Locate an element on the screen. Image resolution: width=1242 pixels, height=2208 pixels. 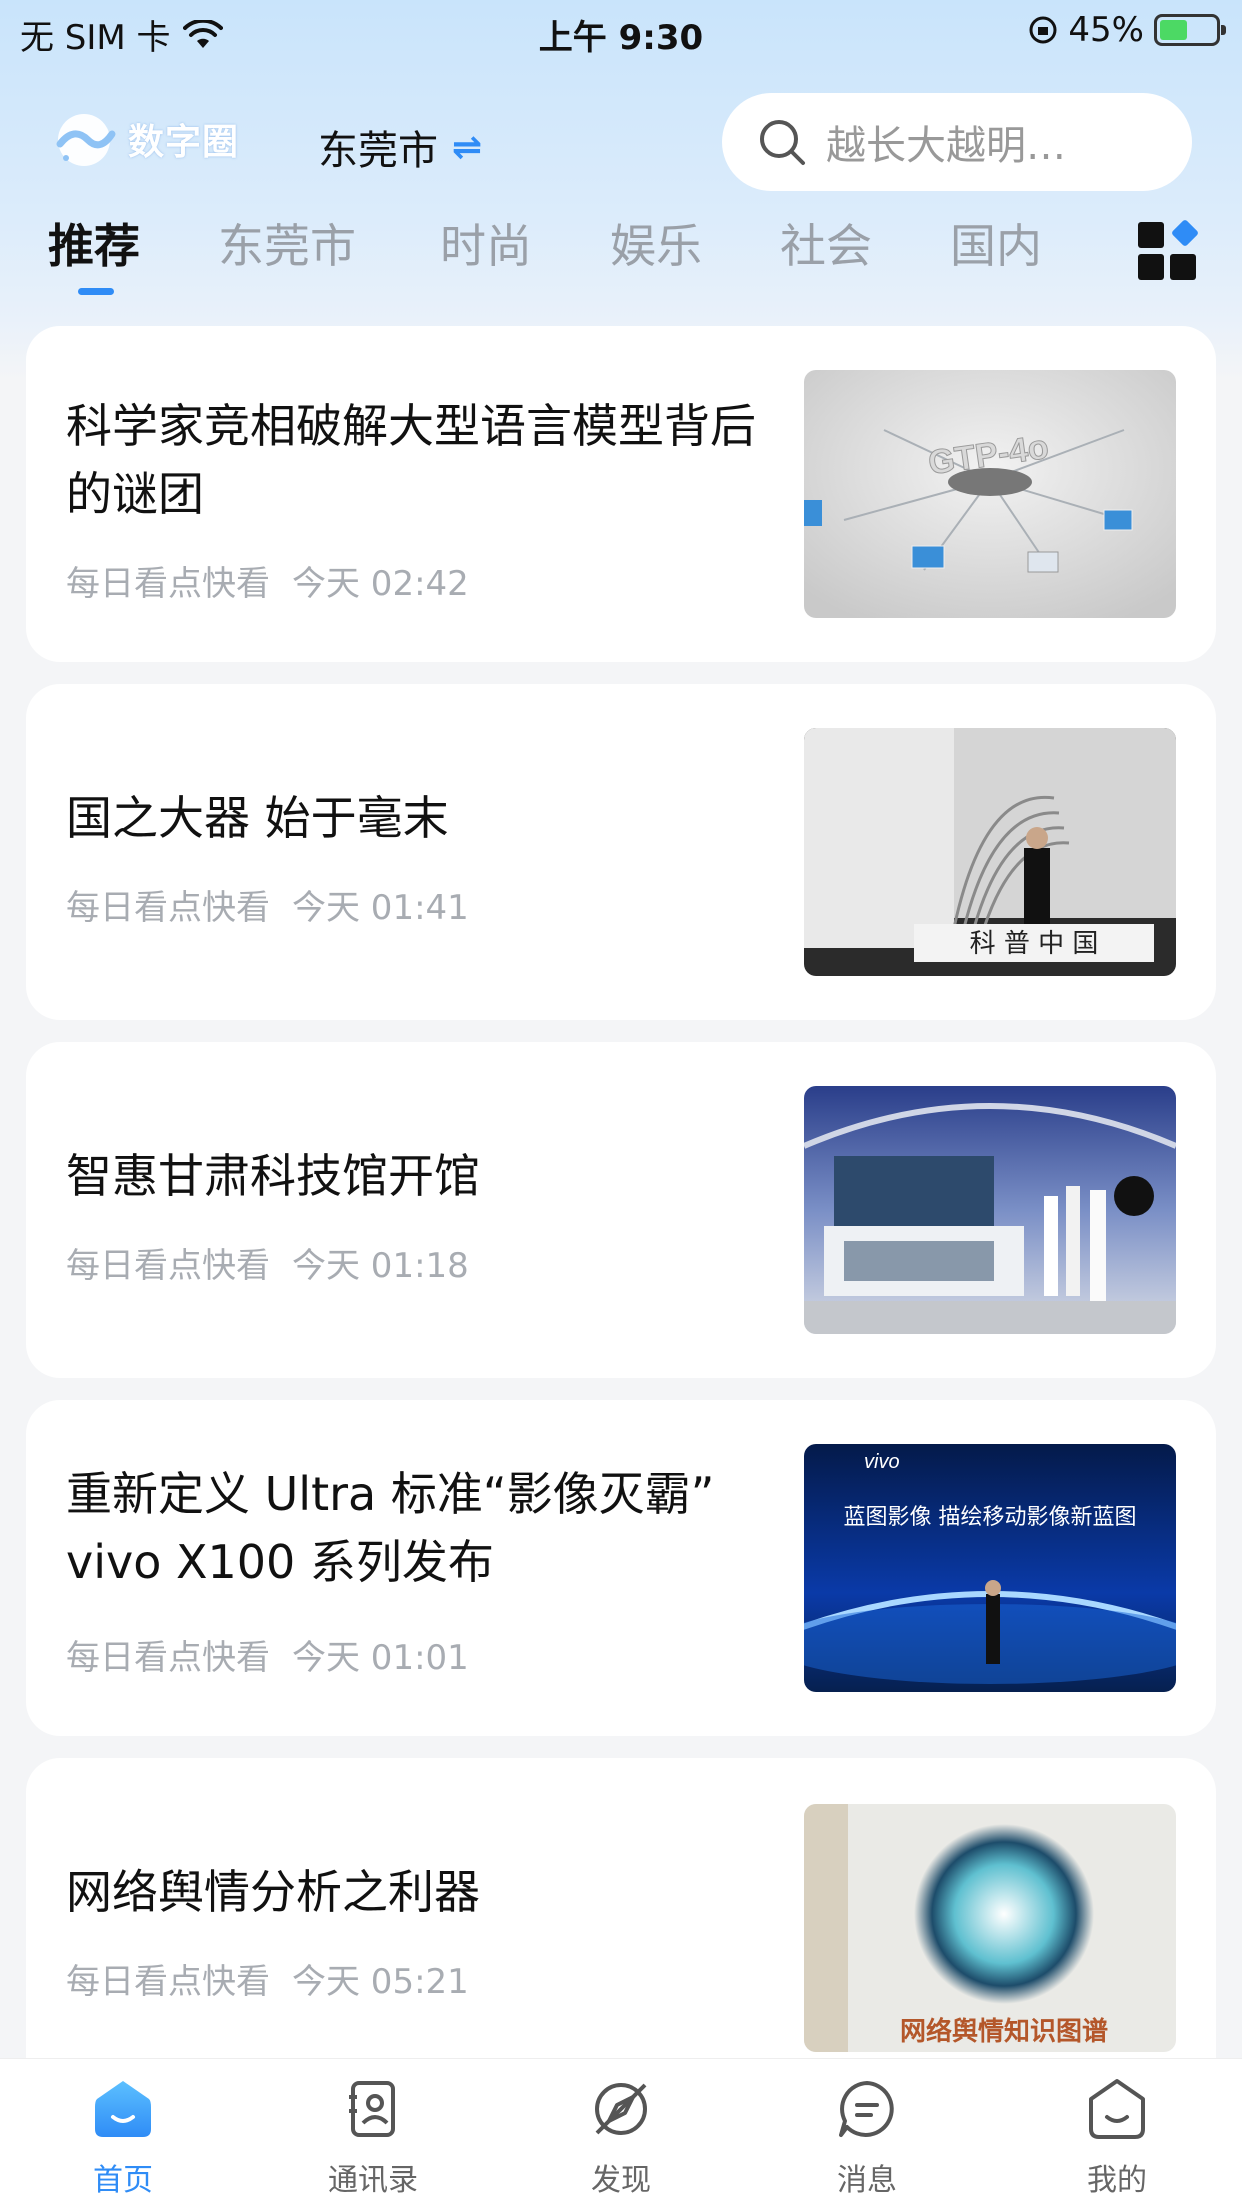
nav-messages: 消息 is located at coordinates (867, 2138).